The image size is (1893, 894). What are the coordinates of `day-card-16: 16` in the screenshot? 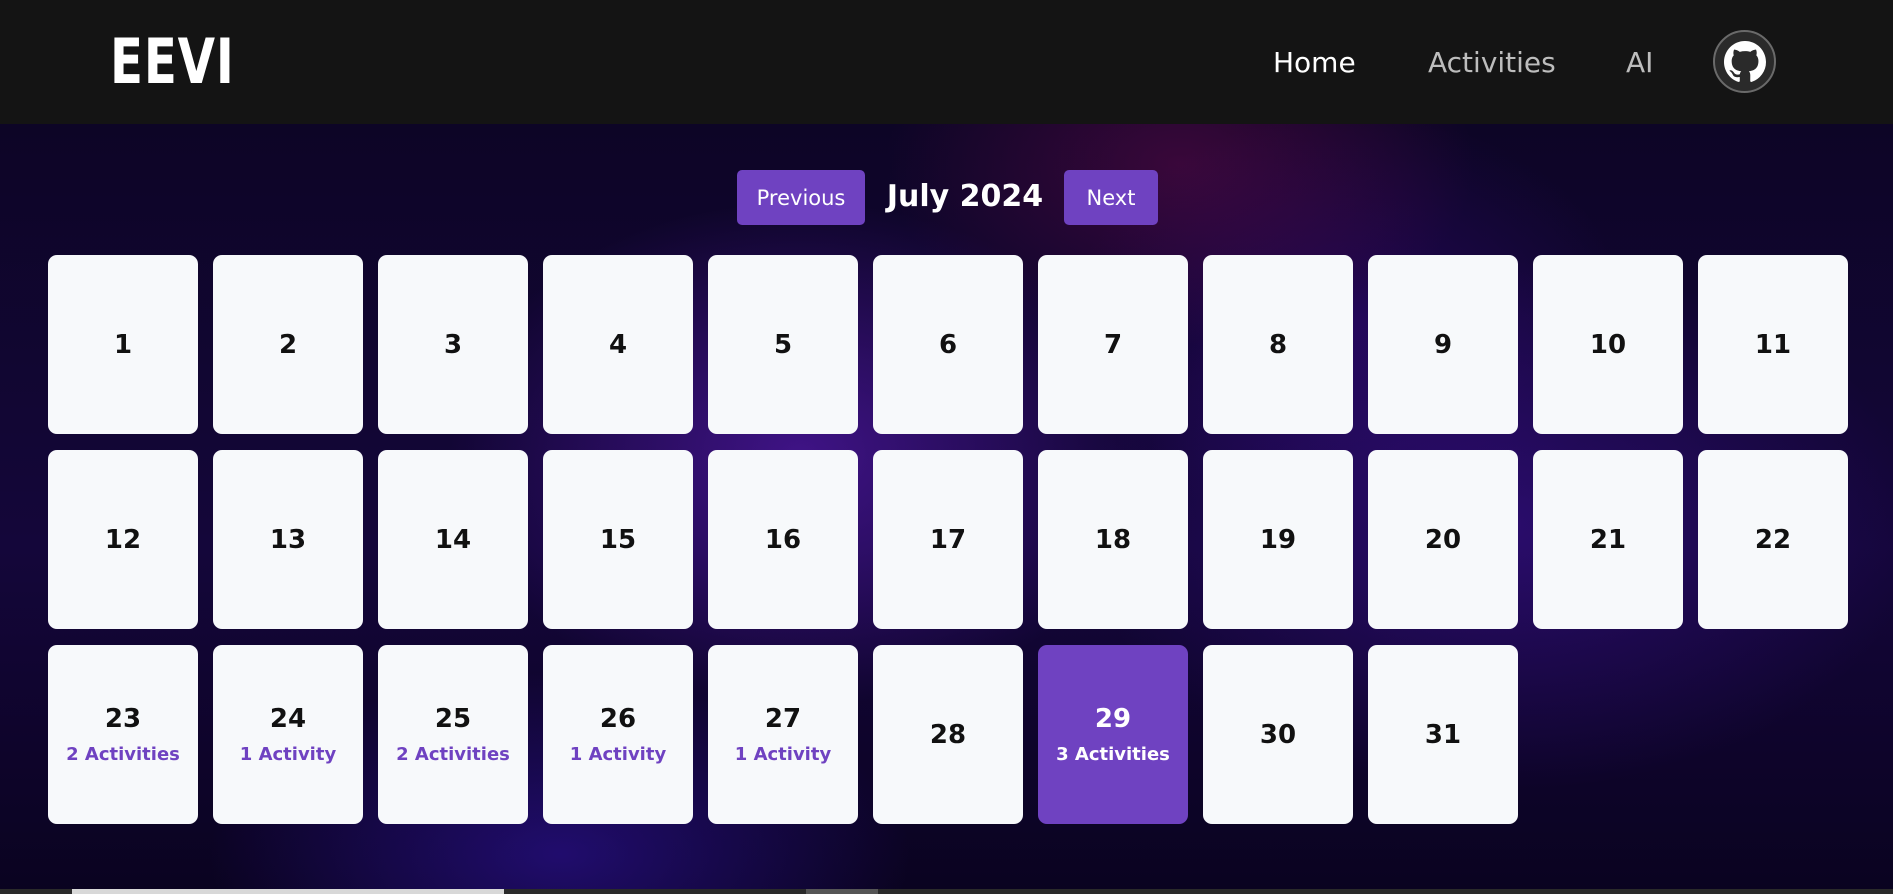 It's located at (783, 539).